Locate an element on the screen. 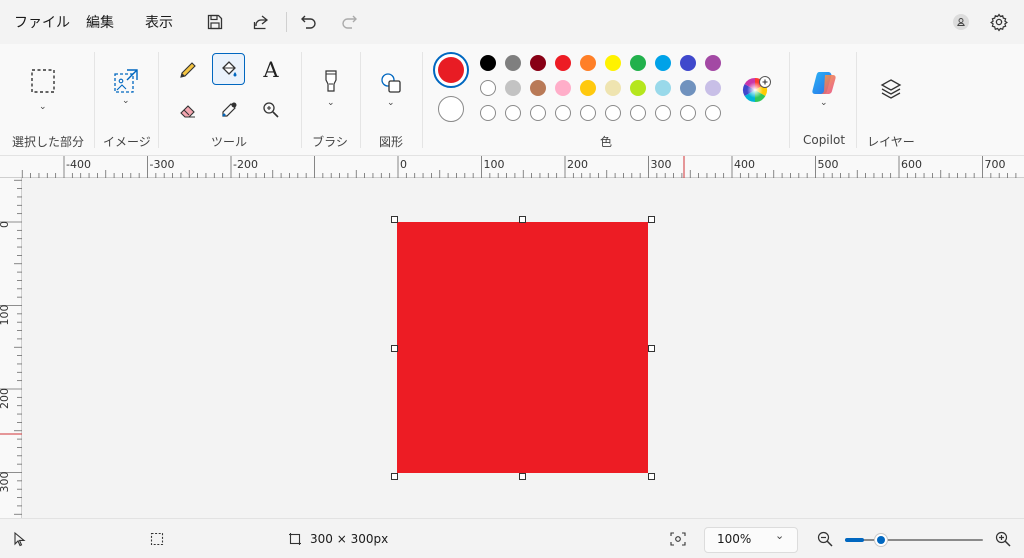 This screenshot has height=558, width=1024. ruler-label: -300 is located at coordinates (162, 164).